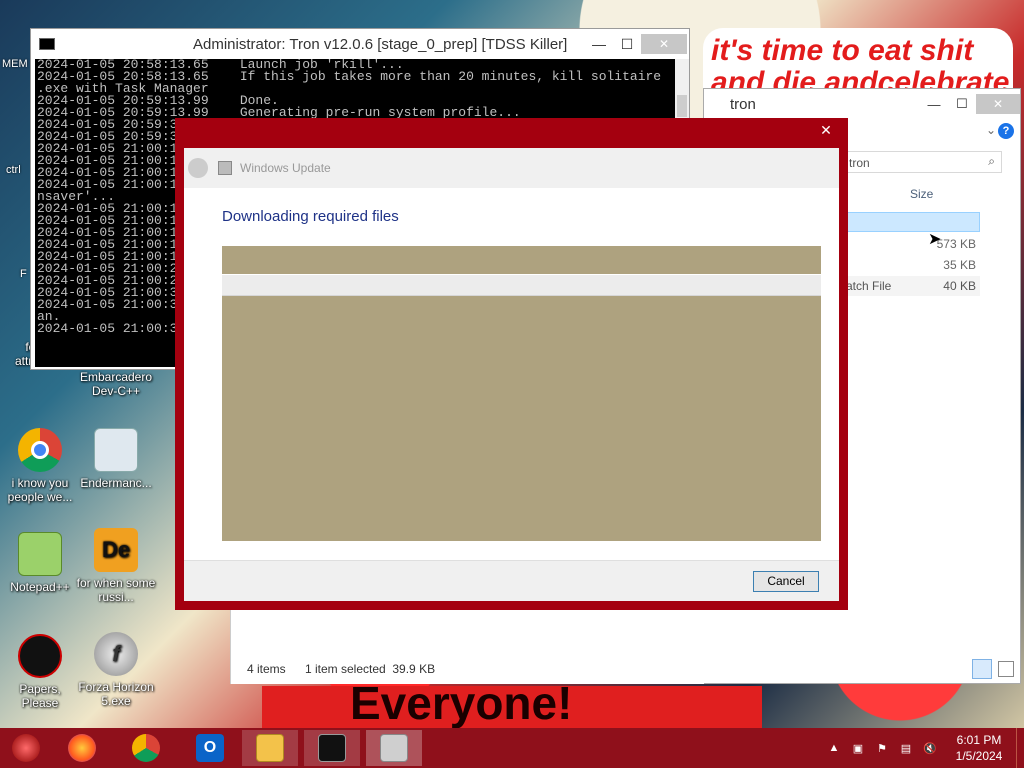 Image resolution: width=1024 pixels, height=768 pixels. I want to click on download-progress-row, so click(521, 285).